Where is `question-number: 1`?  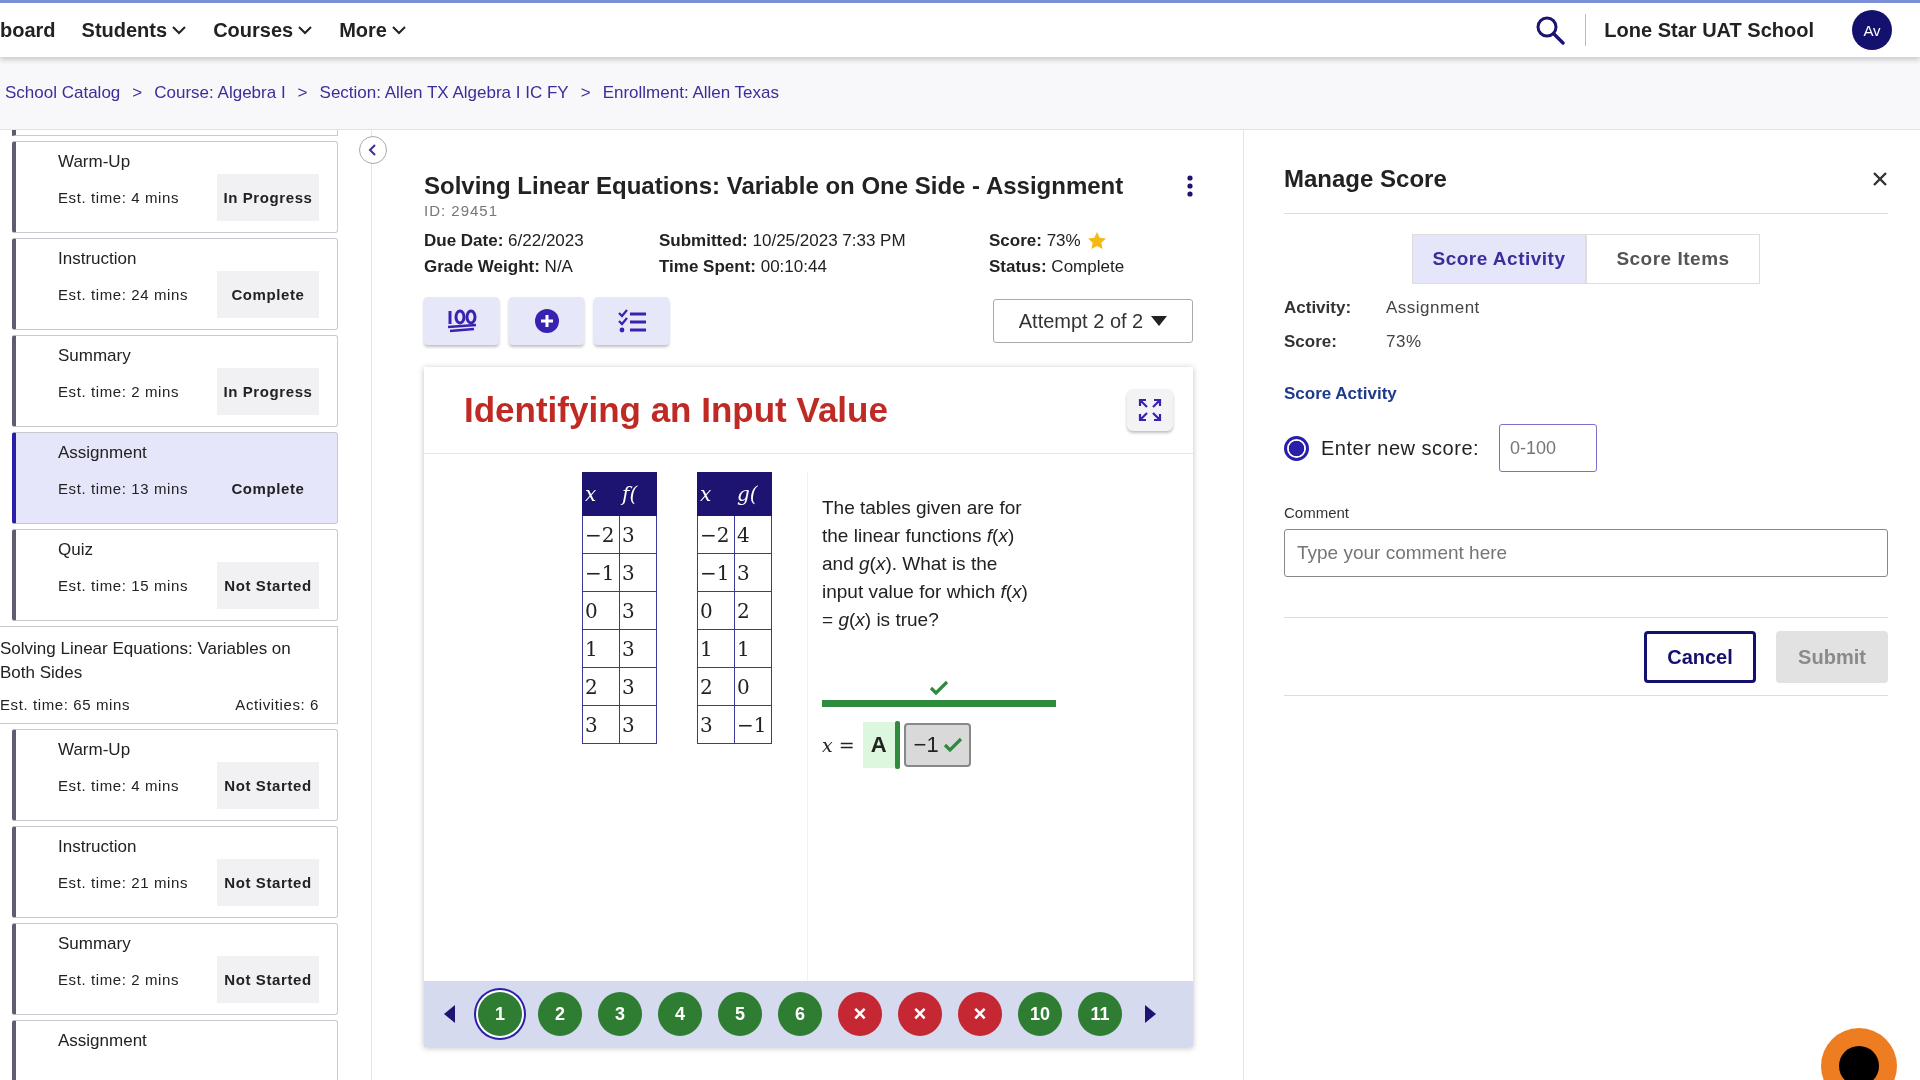 question-number: 1 is located at coordinates (500, 1014).